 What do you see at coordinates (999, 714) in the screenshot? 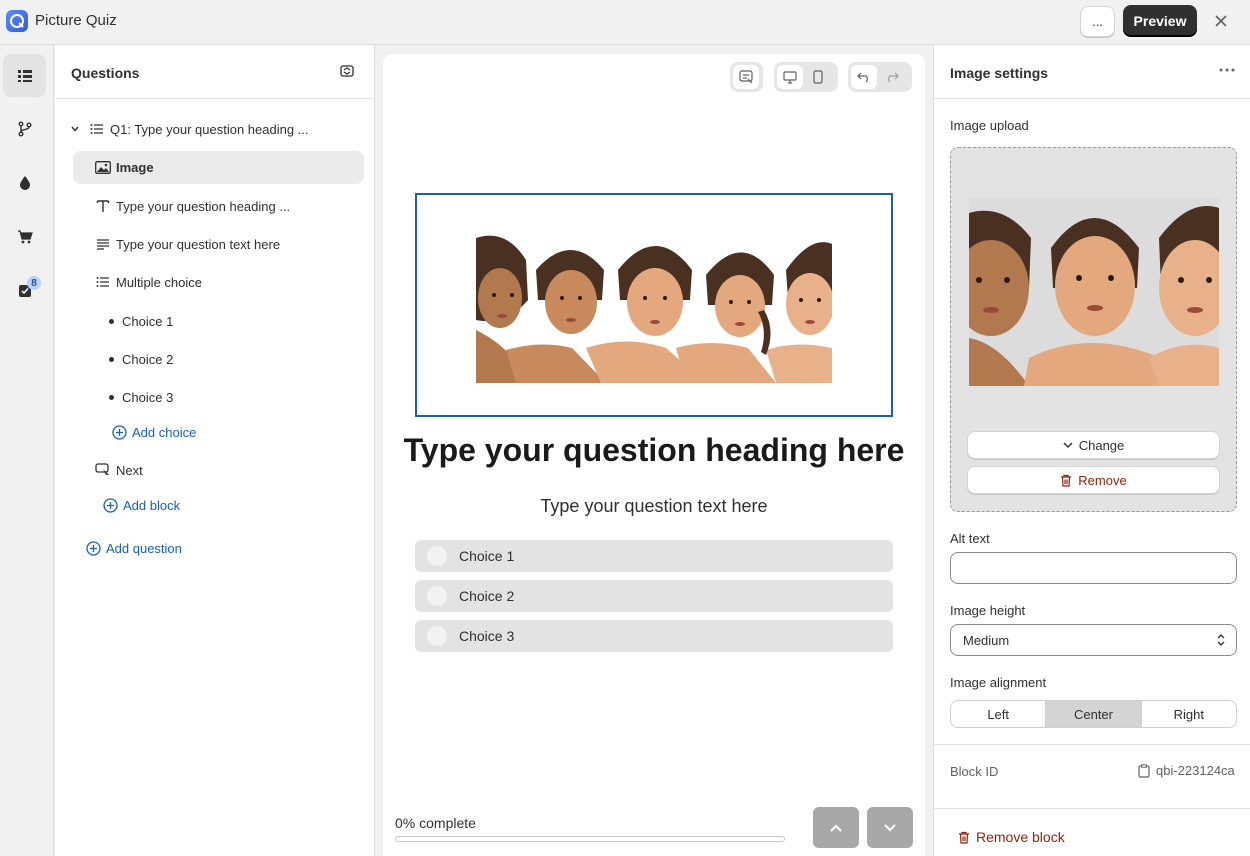
I see `align-left-option: Left` at bounding box center [999, 714].